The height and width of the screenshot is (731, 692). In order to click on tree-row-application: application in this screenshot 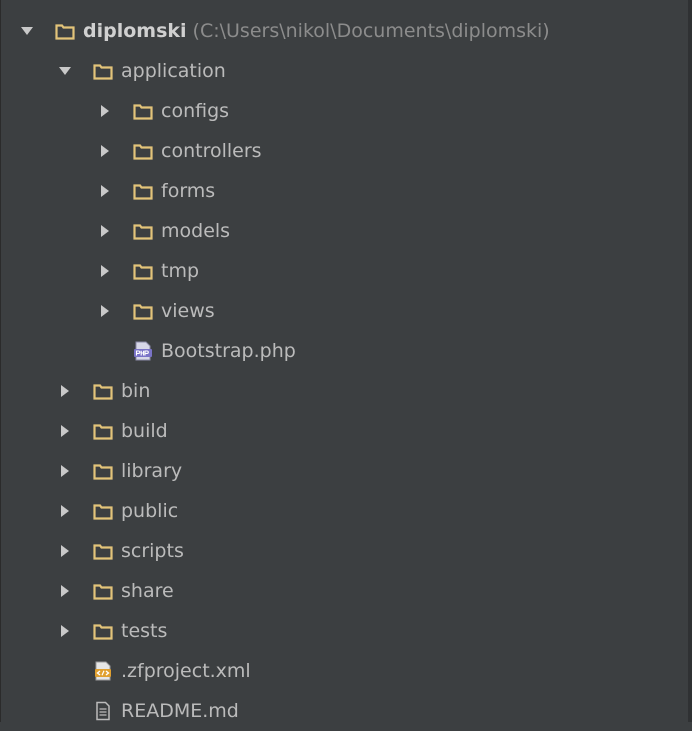, I will do `click(344, 71)`.